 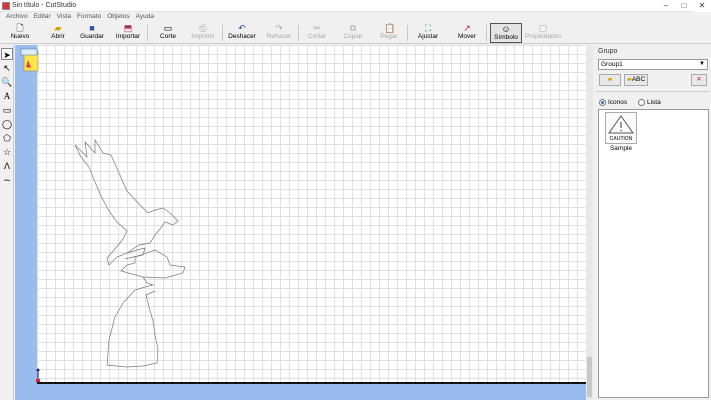 What do you see at coordinates (589, 377) in the screenshot?
I see `scrollbar-thumb` at bounding box center [589, 377].